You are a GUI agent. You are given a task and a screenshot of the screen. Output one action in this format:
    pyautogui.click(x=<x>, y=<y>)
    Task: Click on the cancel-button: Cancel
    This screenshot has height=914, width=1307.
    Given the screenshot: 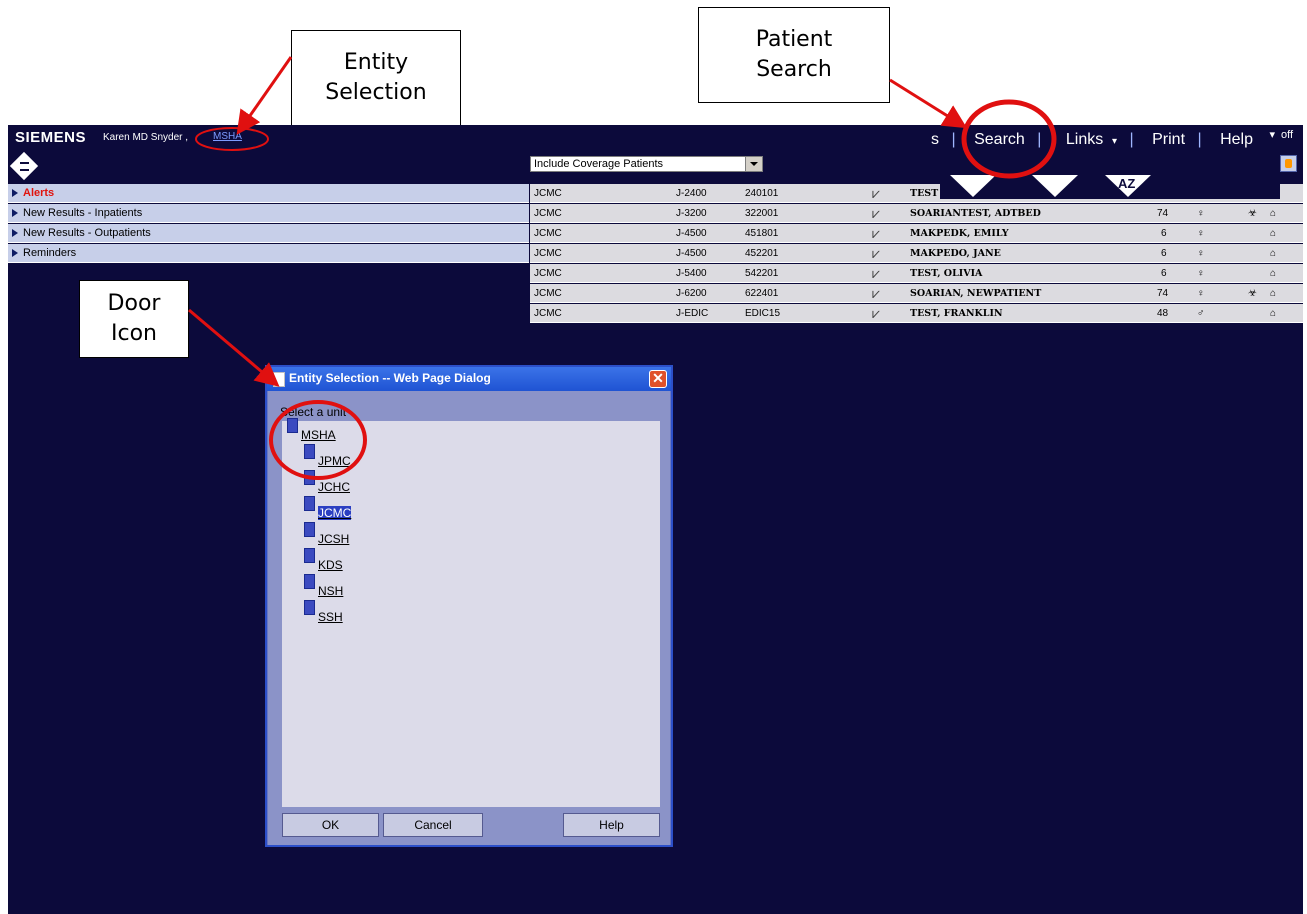 What is the action you would take?
    pyautogui.click(x=433, y=825)
    